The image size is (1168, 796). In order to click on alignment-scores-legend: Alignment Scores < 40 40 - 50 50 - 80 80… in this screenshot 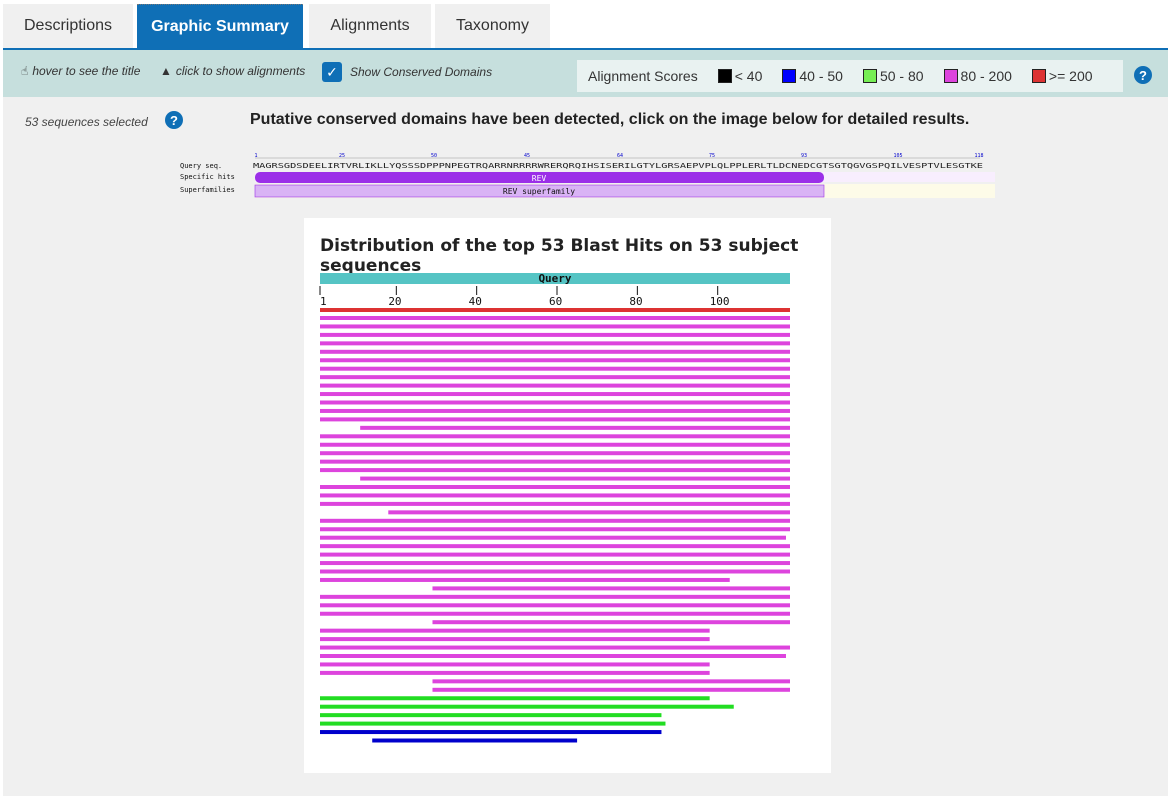, I will do `click(850, 76)`.